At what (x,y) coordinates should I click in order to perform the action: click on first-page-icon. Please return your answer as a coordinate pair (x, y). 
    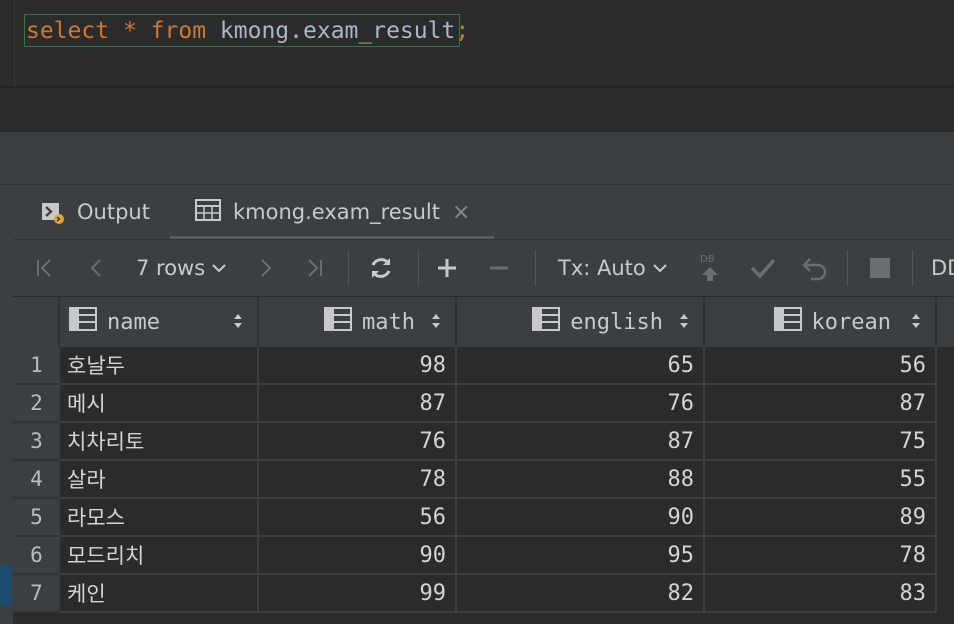
    Looking at the image, I should click on (45, 268).